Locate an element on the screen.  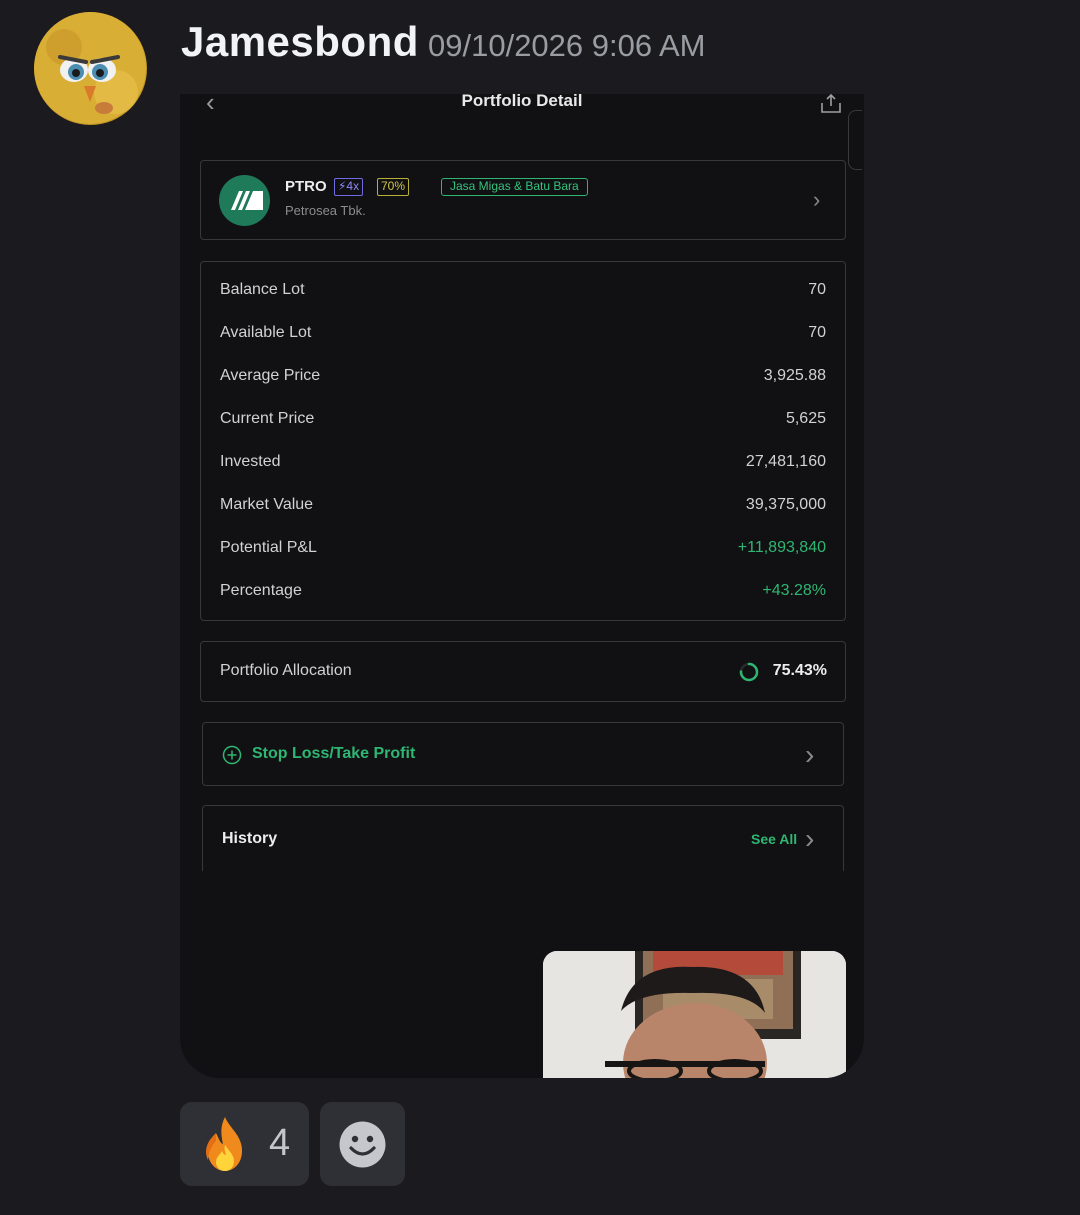
page-title: Portfolio Detail is located at coordinates (522, 102).